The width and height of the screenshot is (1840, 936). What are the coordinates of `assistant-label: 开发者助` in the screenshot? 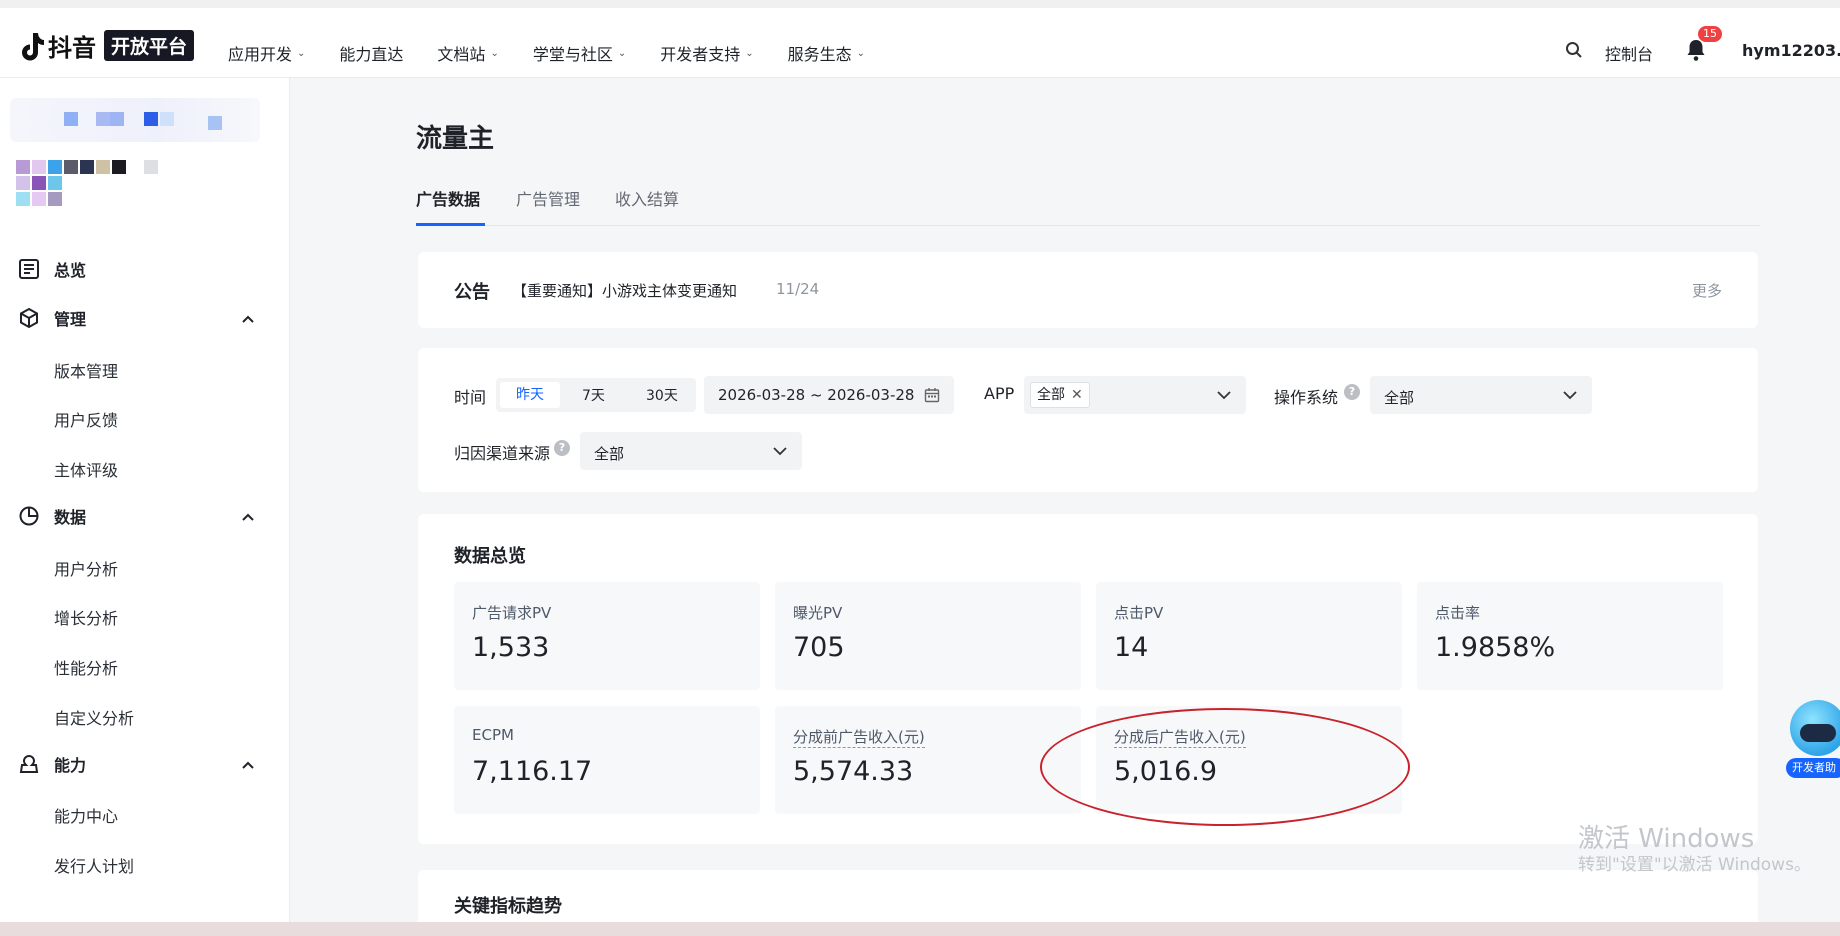 It's located at (1813, 768).